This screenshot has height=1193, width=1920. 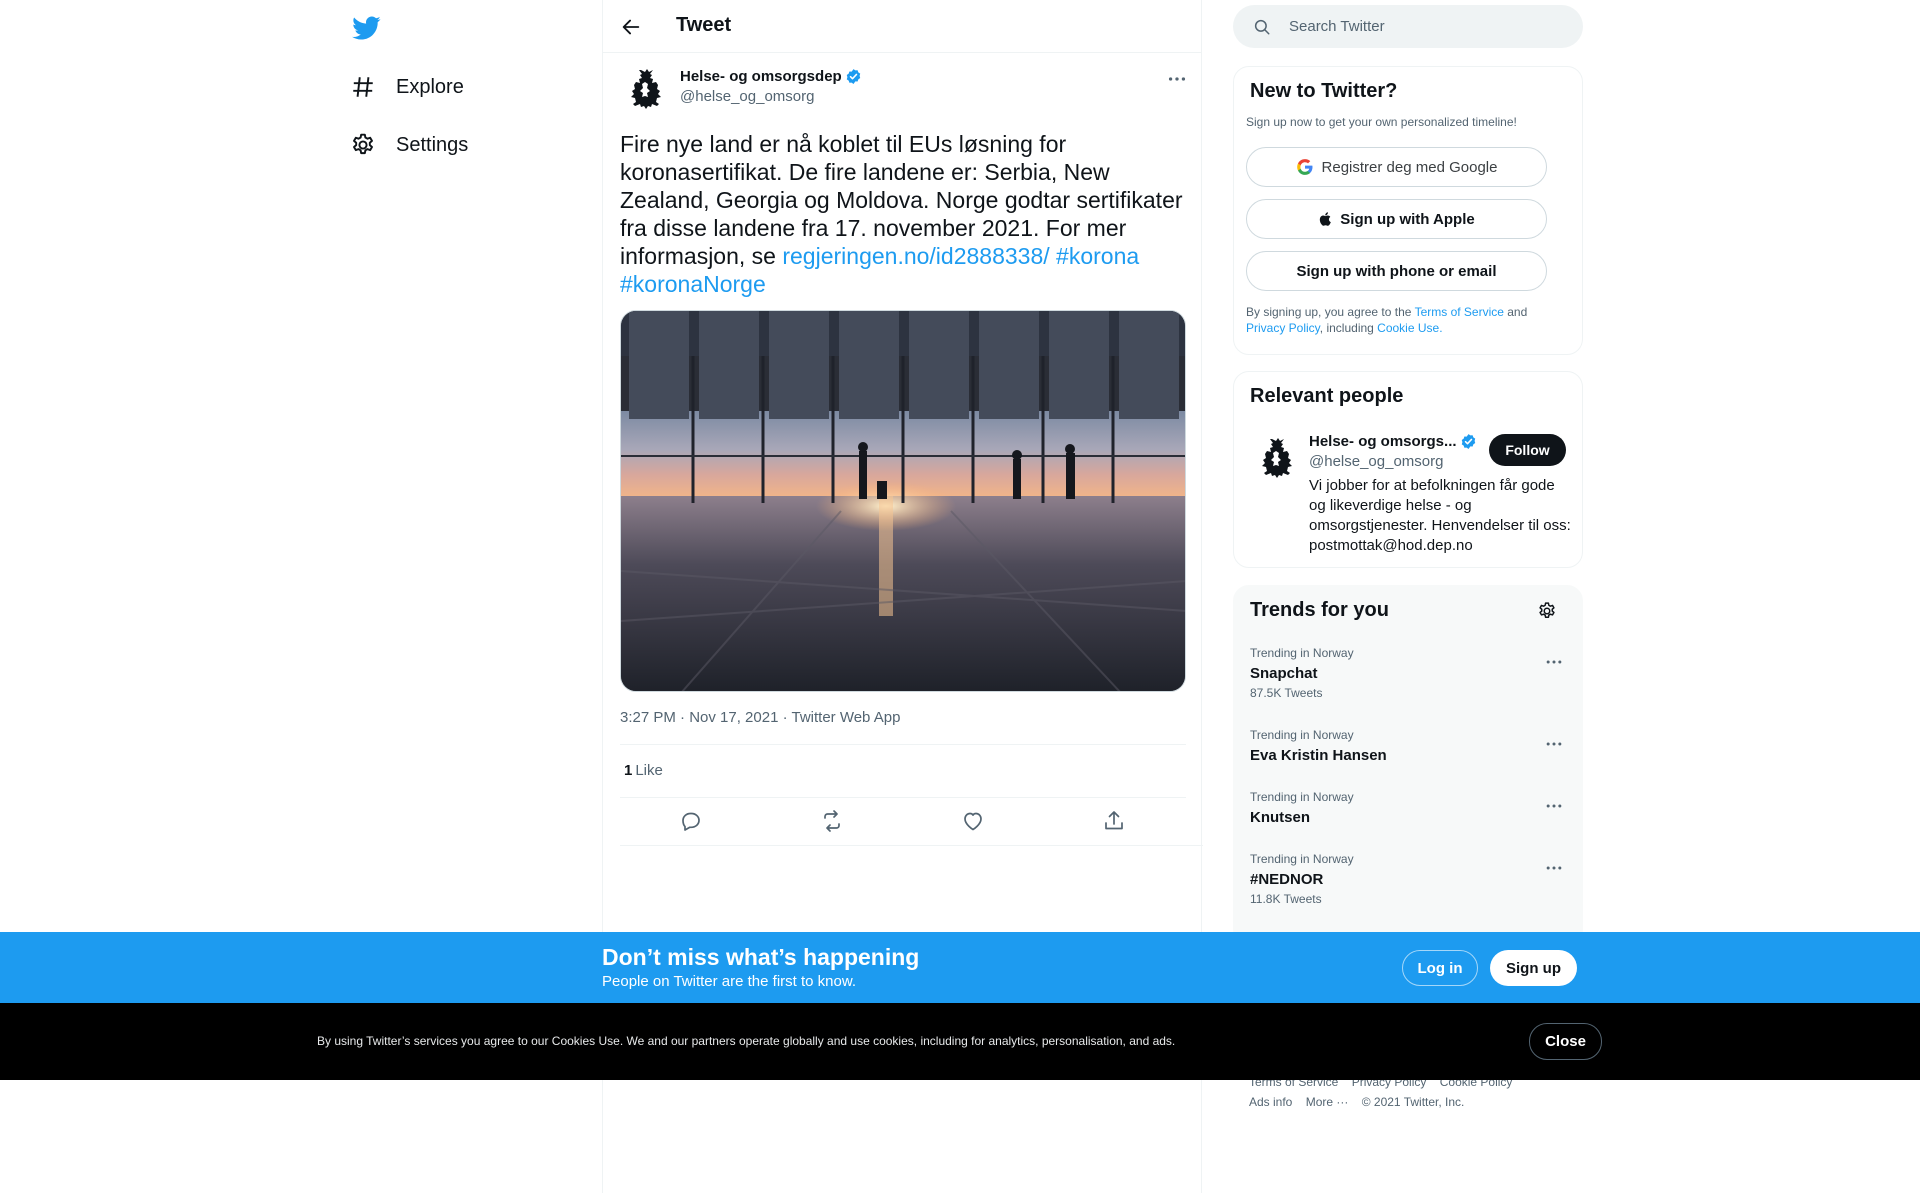 I want to click on footer-copyright: © 2021 Twitter, Inc., so click(x=1413, y=1102).